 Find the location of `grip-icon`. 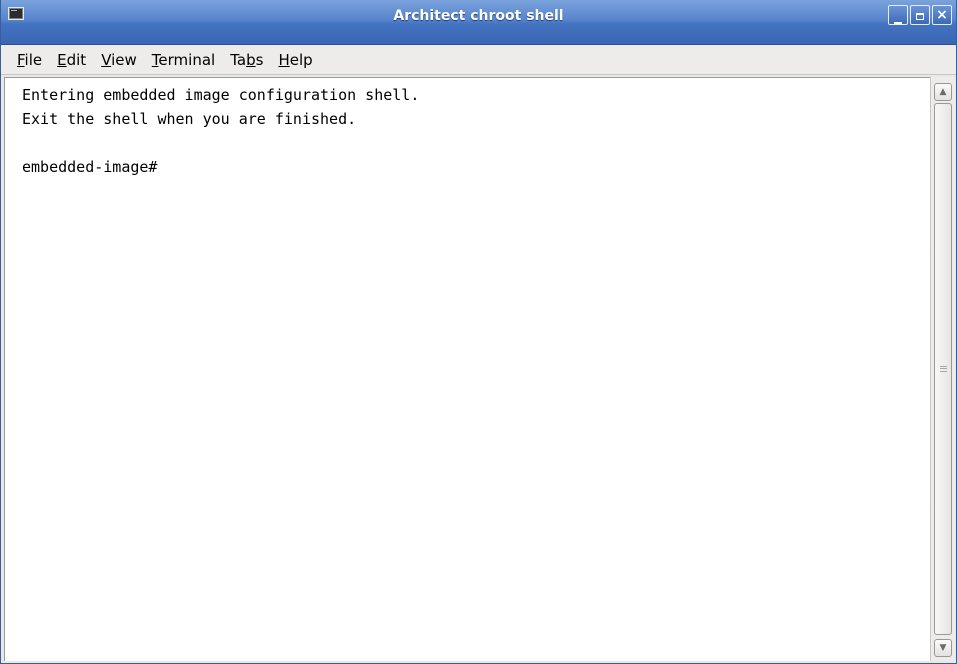

grip-icon is located at coordinates (943, 369).